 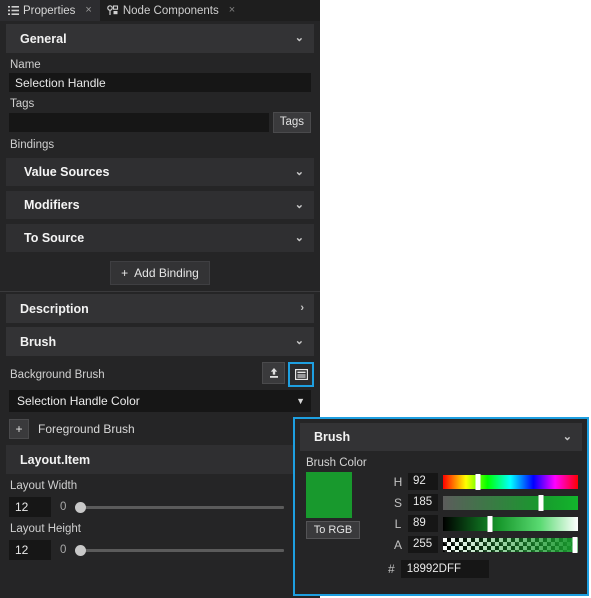 What do you see at coordinates (541, 502) in the screenshot?
I see `saturation-thumb` at bounding box center [541, 502].